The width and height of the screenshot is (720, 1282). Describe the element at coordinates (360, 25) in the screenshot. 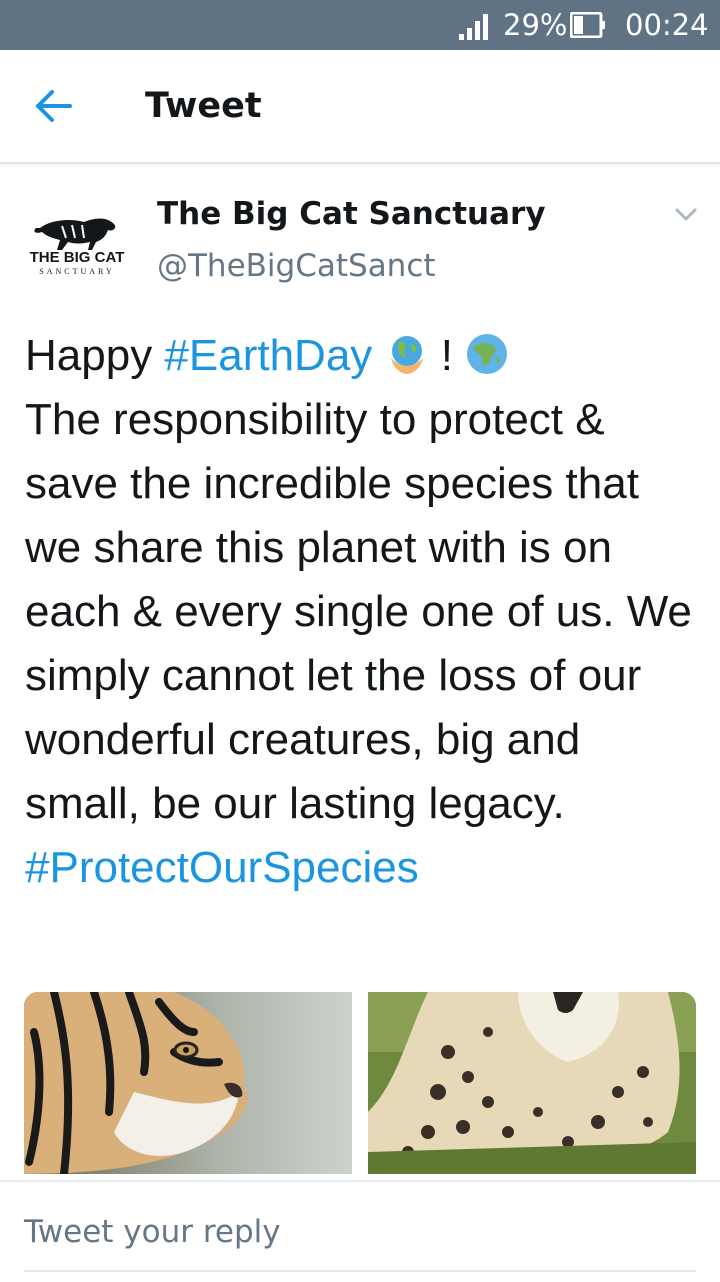

I see `status-bar: 29% 00:24` at that location.